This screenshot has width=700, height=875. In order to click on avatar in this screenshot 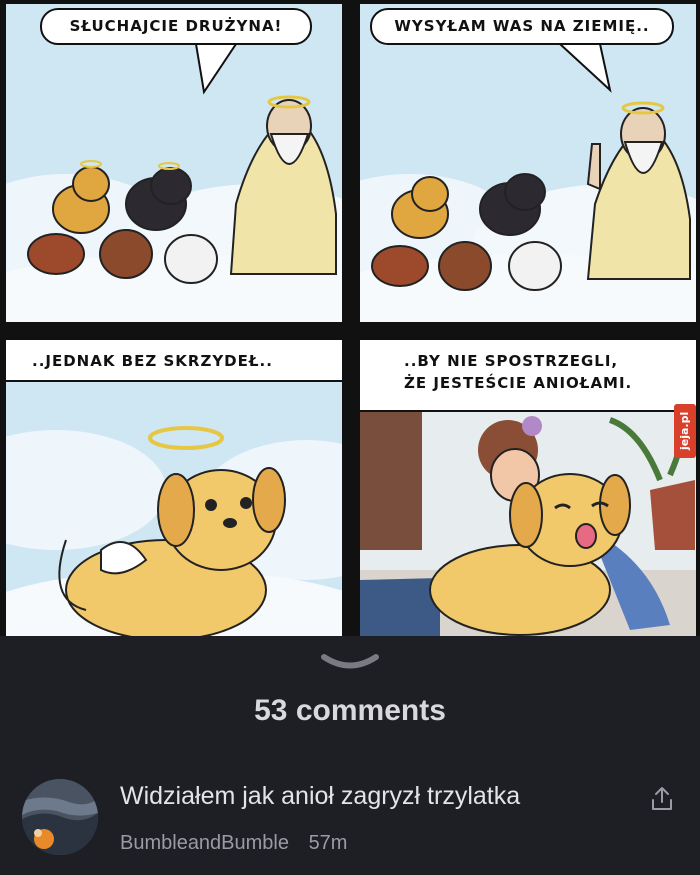, I will do `click(60, 817)`.